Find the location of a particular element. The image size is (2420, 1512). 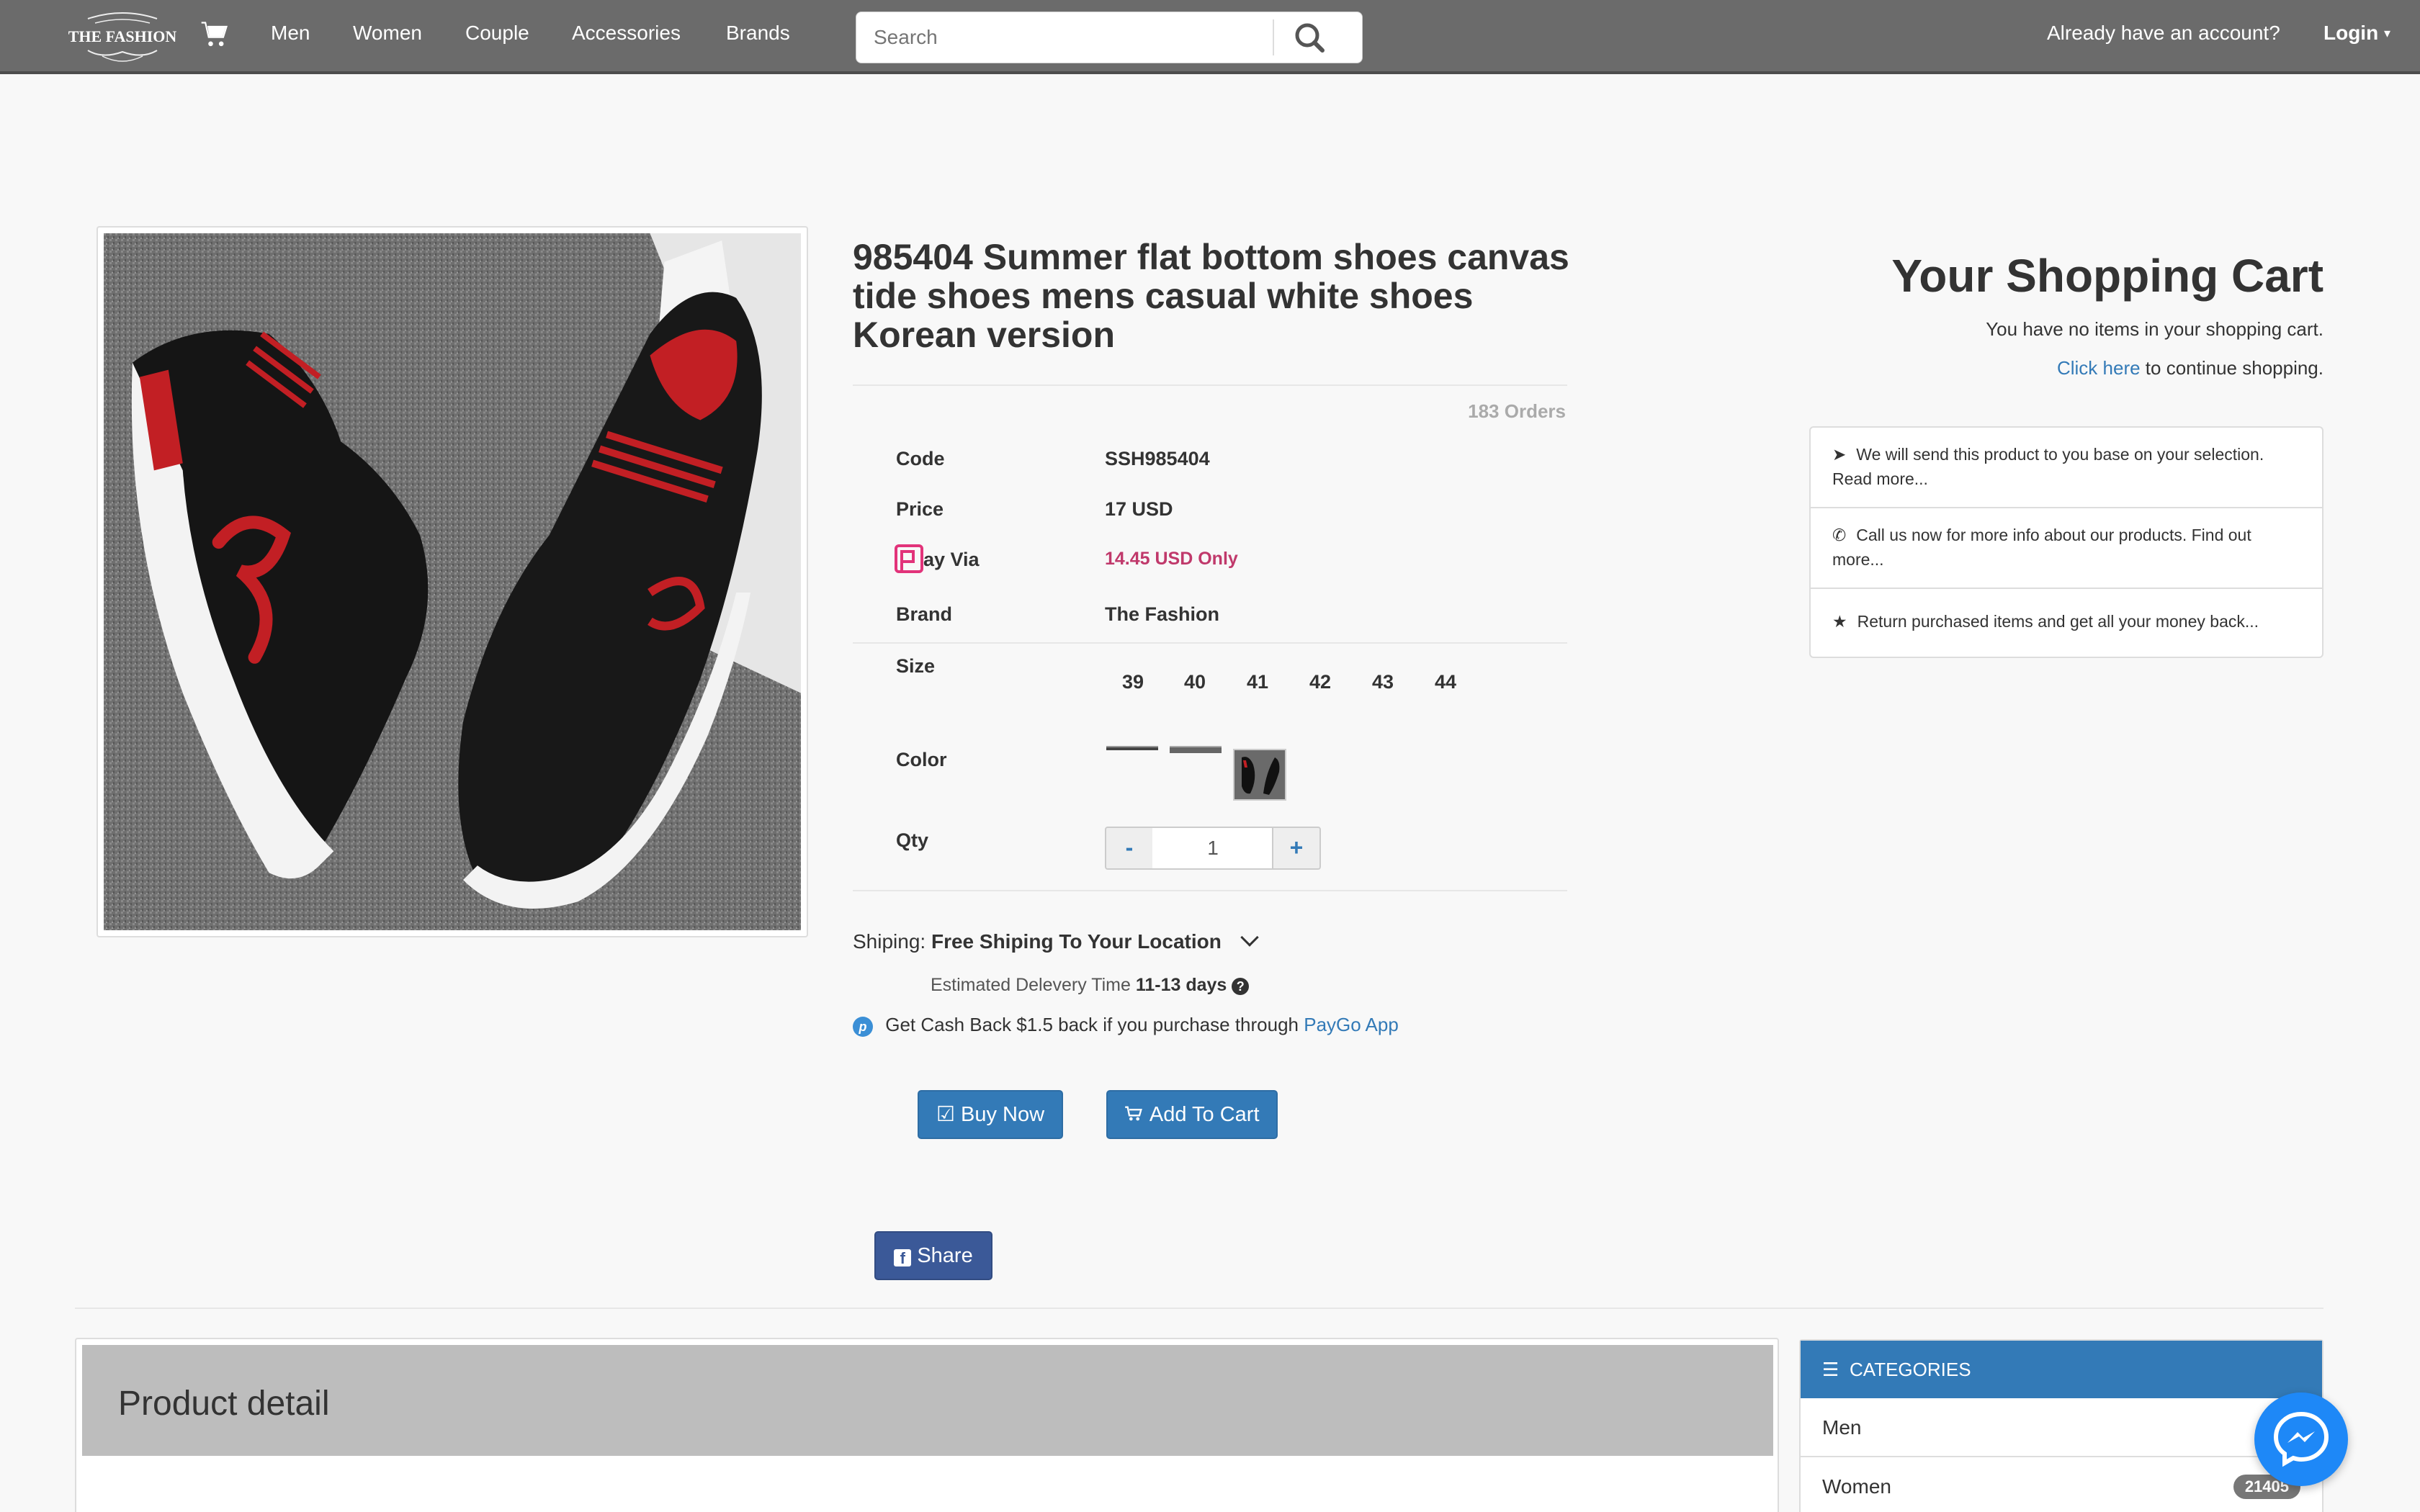

categories-header: ☰ CATEGORIES is located at coordinates (2061, 1369).